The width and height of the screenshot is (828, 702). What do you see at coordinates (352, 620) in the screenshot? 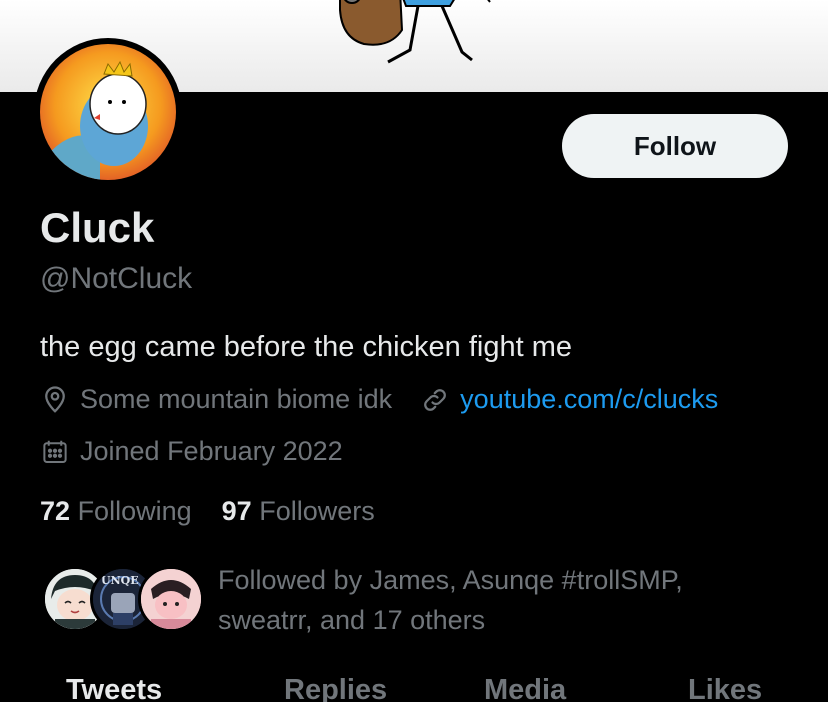
I see `followed-by-line: sweatrr, and 17 others` at bounding box center [352, 620].